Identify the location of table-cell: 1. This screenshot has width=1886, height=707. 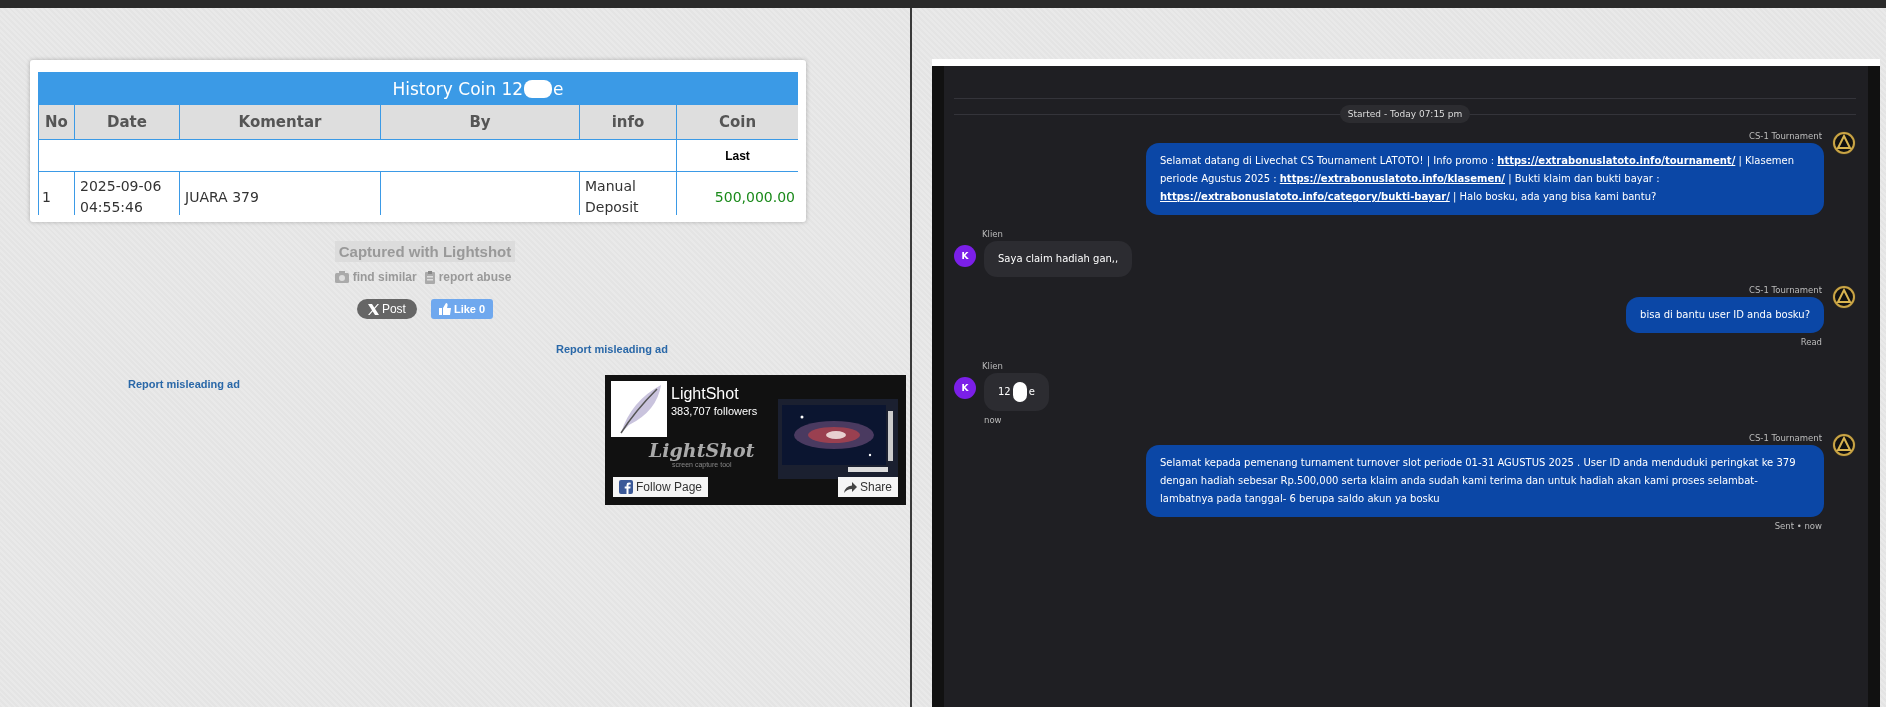
(57, 193).